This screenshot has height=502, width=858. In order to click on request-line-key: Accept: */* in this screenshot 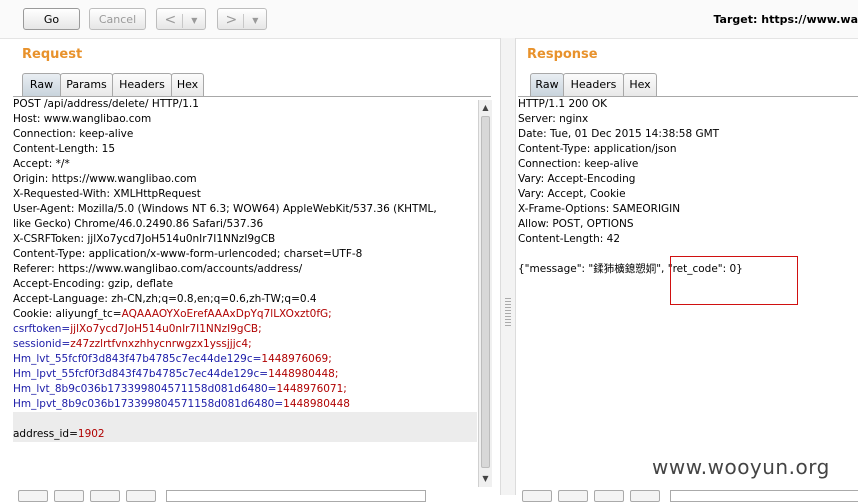, I will do `click(41, 164)`.